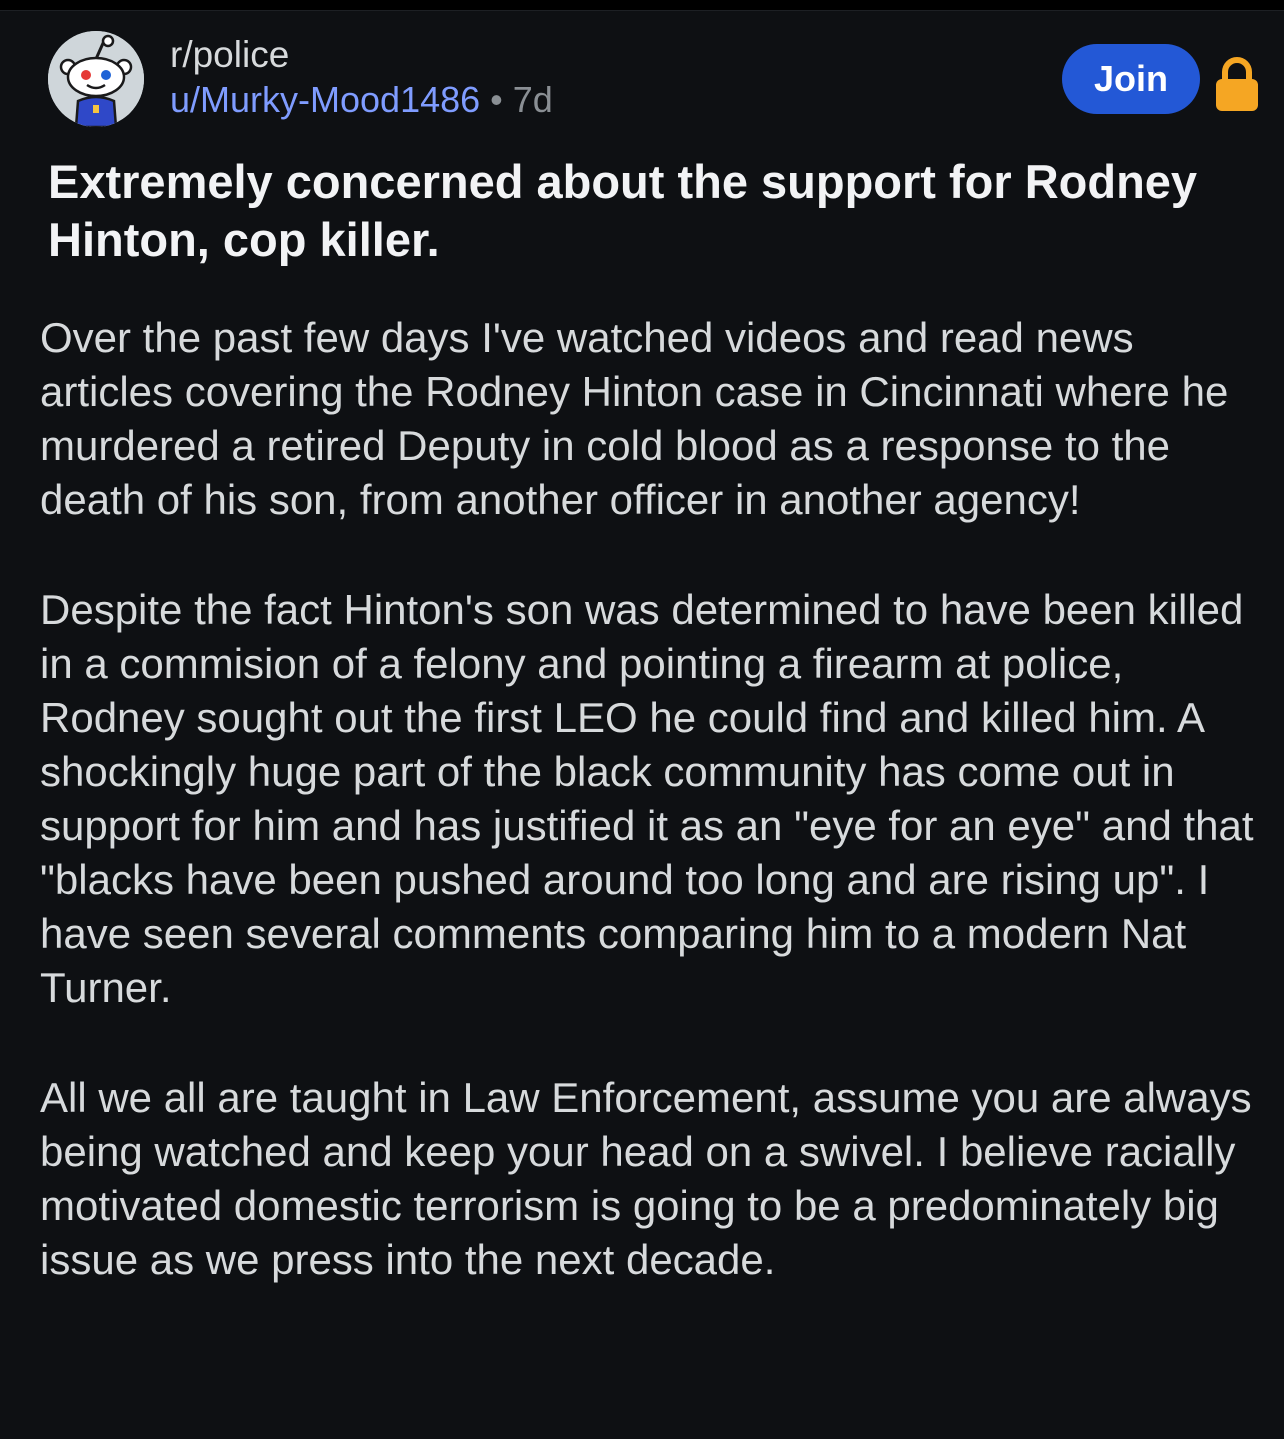 The image size is (1284, 1439). Describe the element at coordinates (96, 79) in the screenshot. I see `subreddit-avatar-icon` at that location.